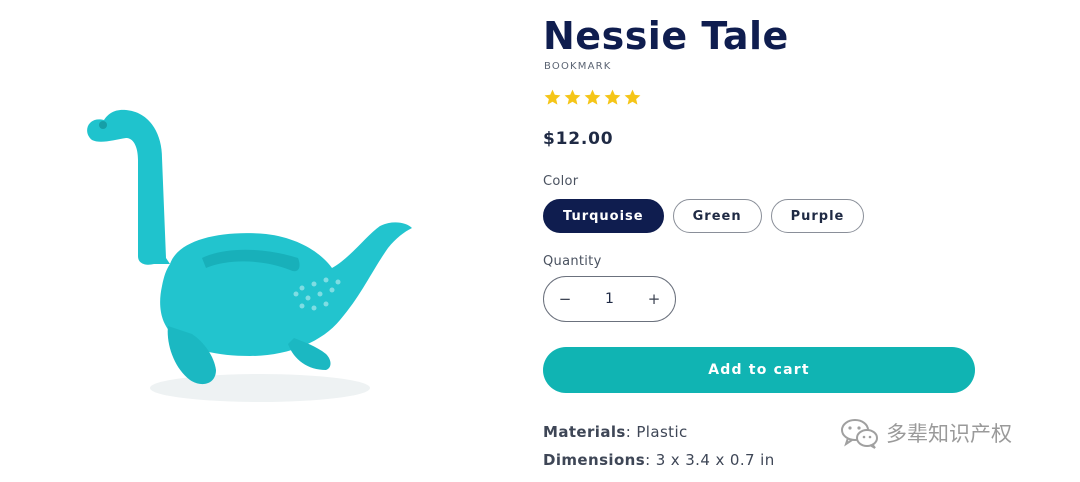  Describe the element at coordinates (662, 432) in the screenshot. I see `materials-value: Plastic` at that location.